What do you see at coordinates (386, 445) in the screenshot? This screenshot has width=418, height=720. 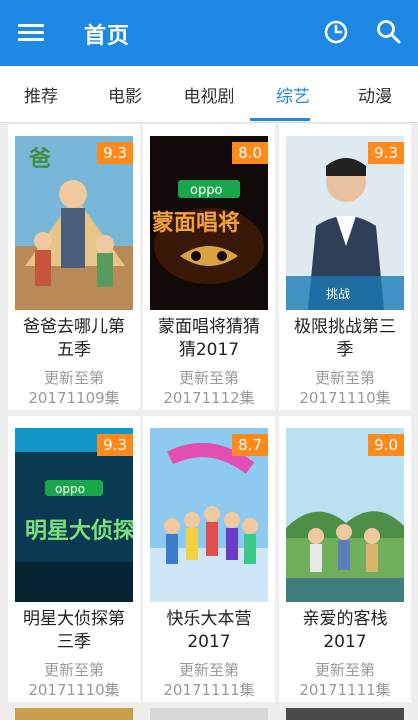 I see `score-badge: 9.0` at bounding box center [386, 445].